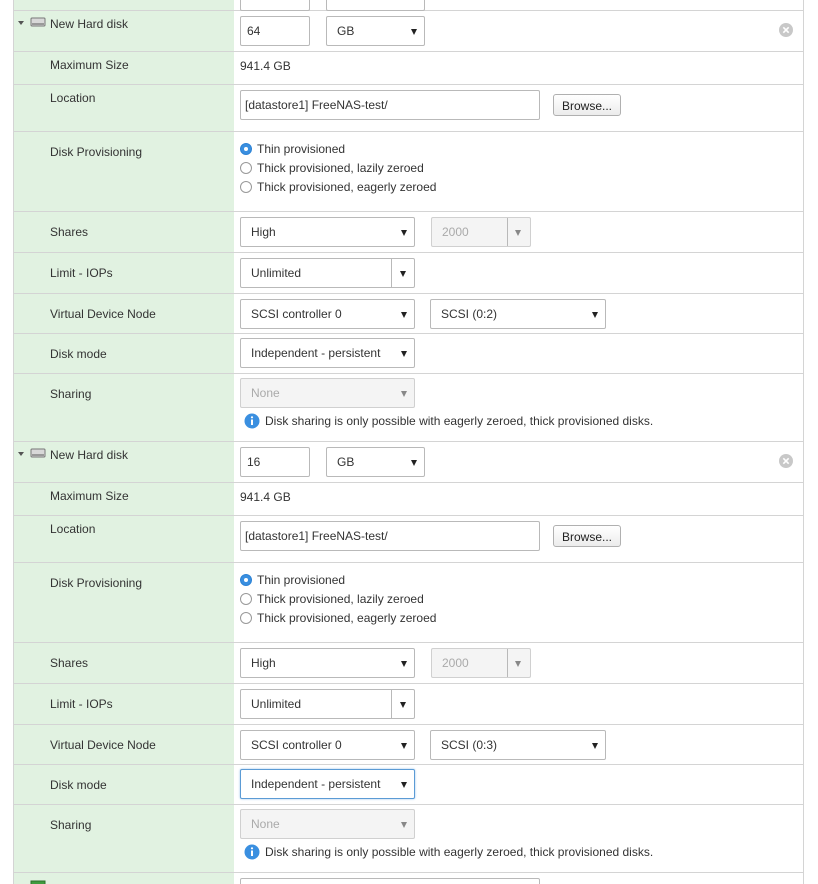 The image size is (818, 884). I want to click on disk-size-input: 16, so click(275, 462).